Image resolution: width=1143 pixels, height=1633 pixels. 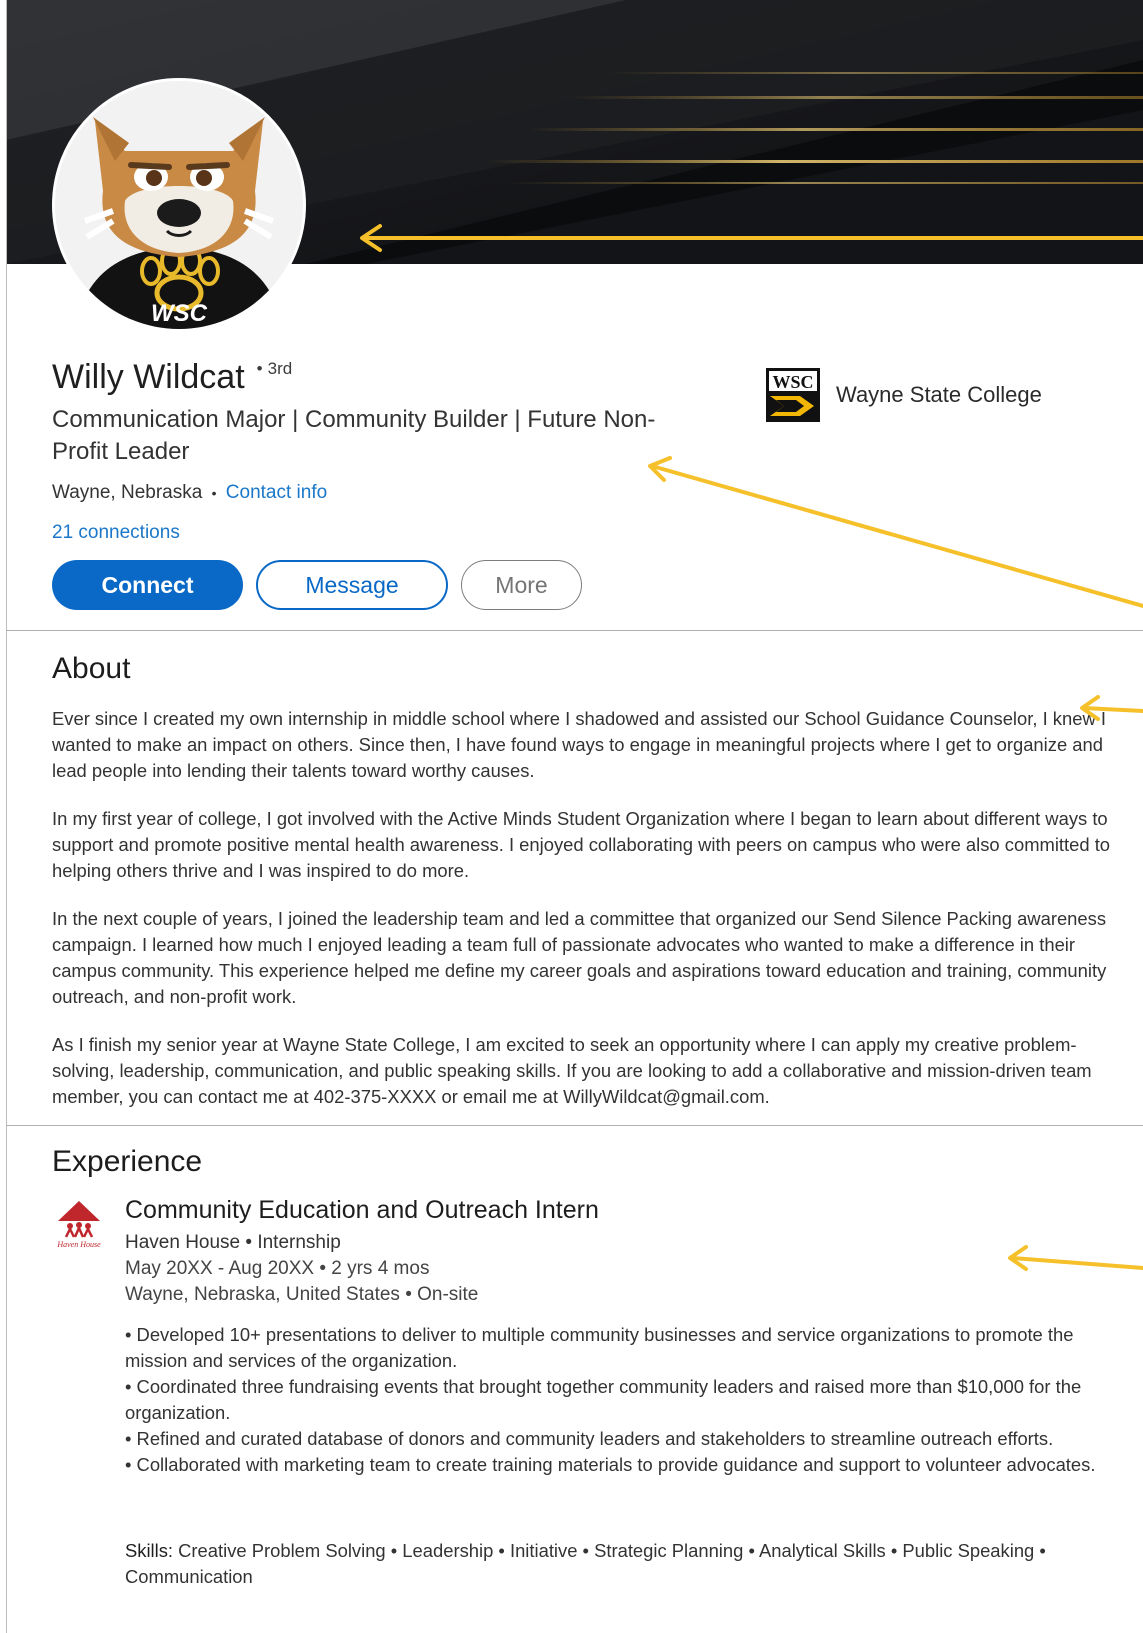 What do you see at coordinates (127, 1161) in the screenshot?
I see `experience-heading: Experience` at bounding box center [127, 1161].